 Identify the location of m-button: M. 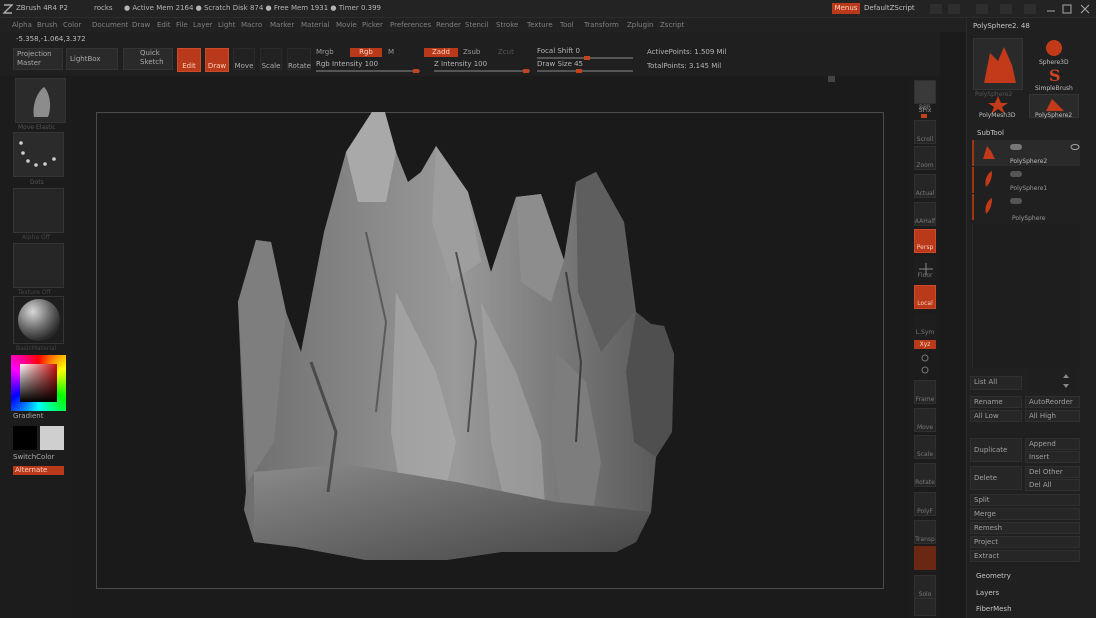
(391, 52).